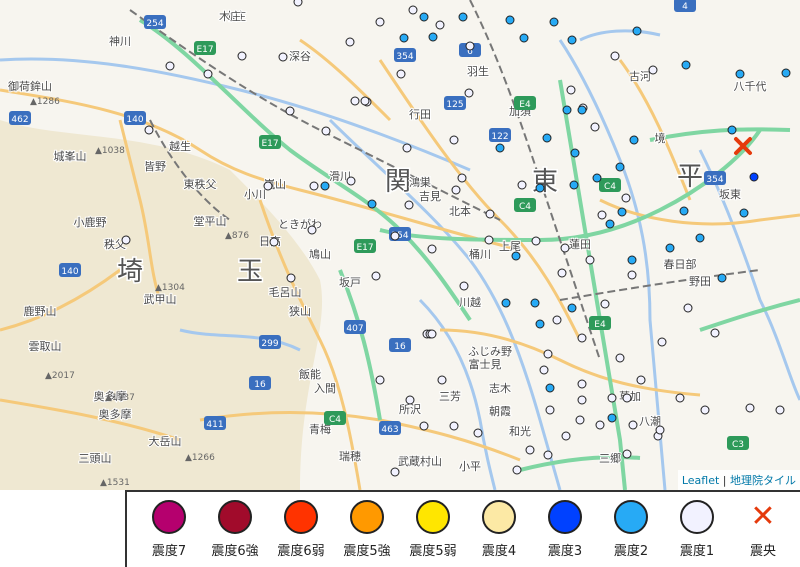 The height and width of the screenshot is (567, 800). Describe the element at coordinates (743, 146) in the screenshot. I see `epicenter-marker: 震央` at that location.